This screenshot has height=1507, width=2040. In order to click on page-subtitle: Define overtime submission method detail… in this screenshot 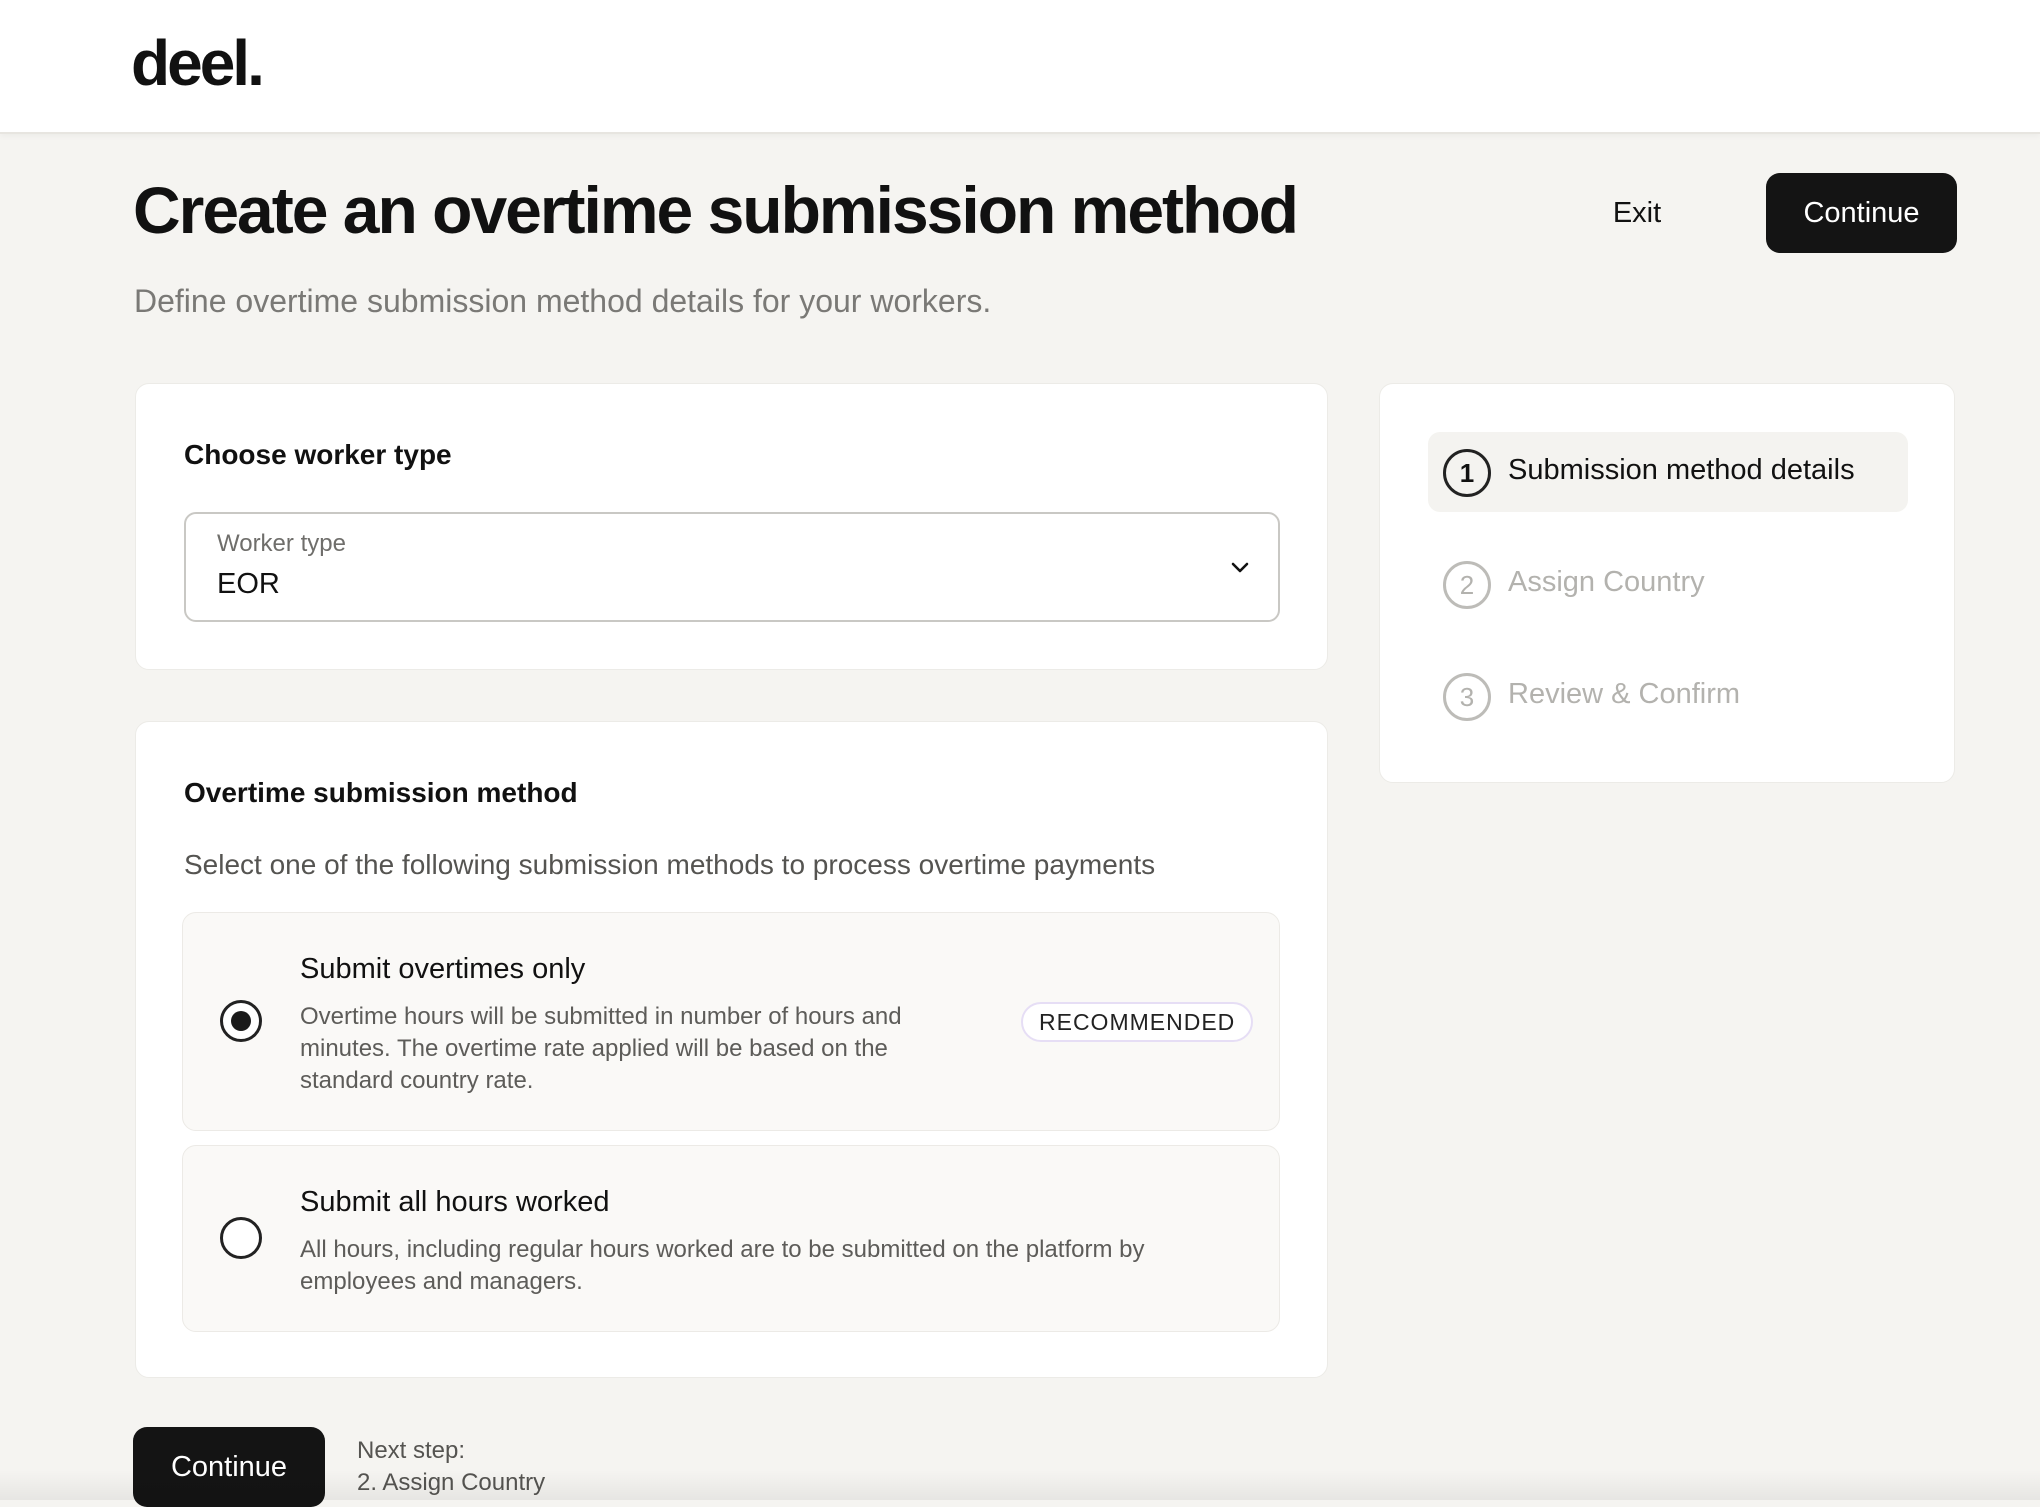, I will do `click(563, 301)`.